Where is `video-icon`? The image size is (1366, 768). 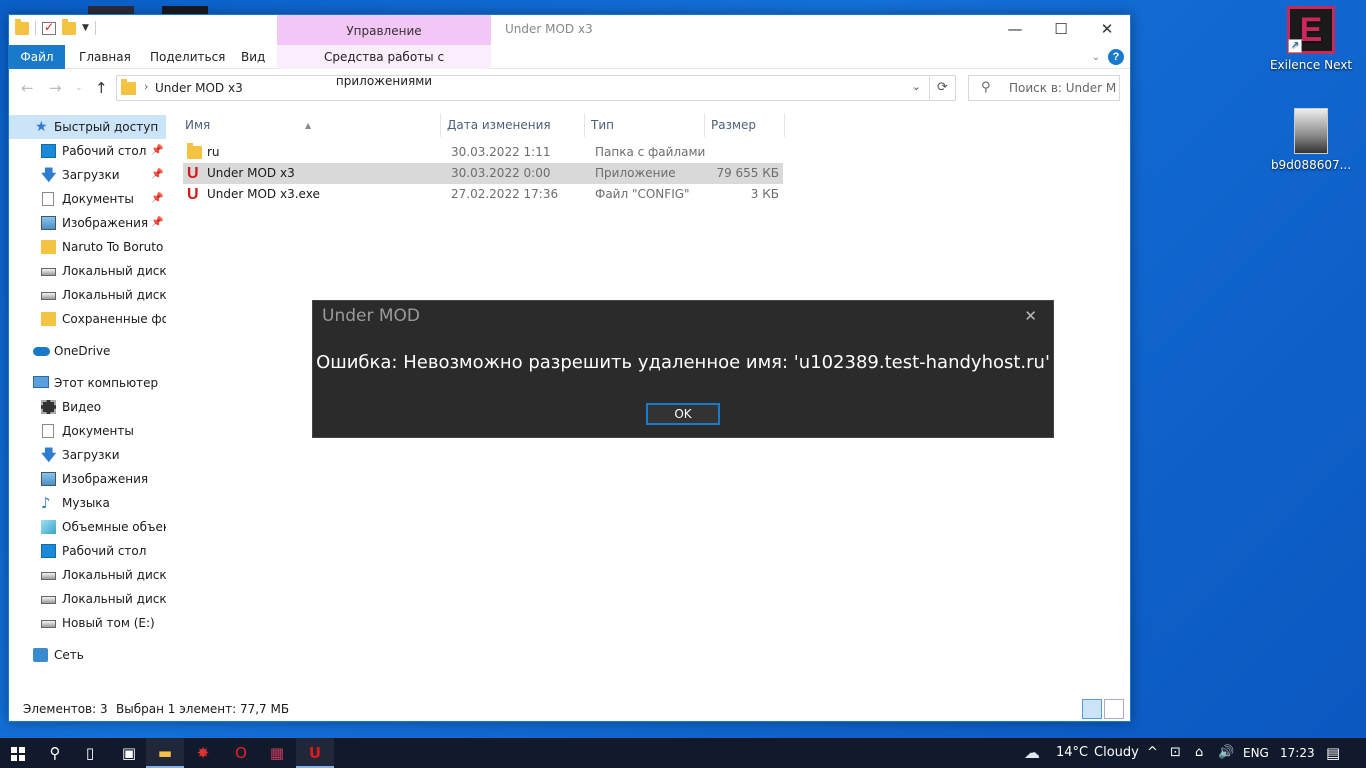
video-icon is located at coordinates (48, 407).